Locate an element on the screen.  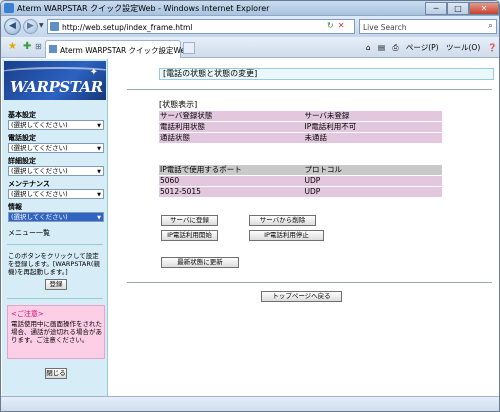
new-tab-button is located at coordinates (189, 48).